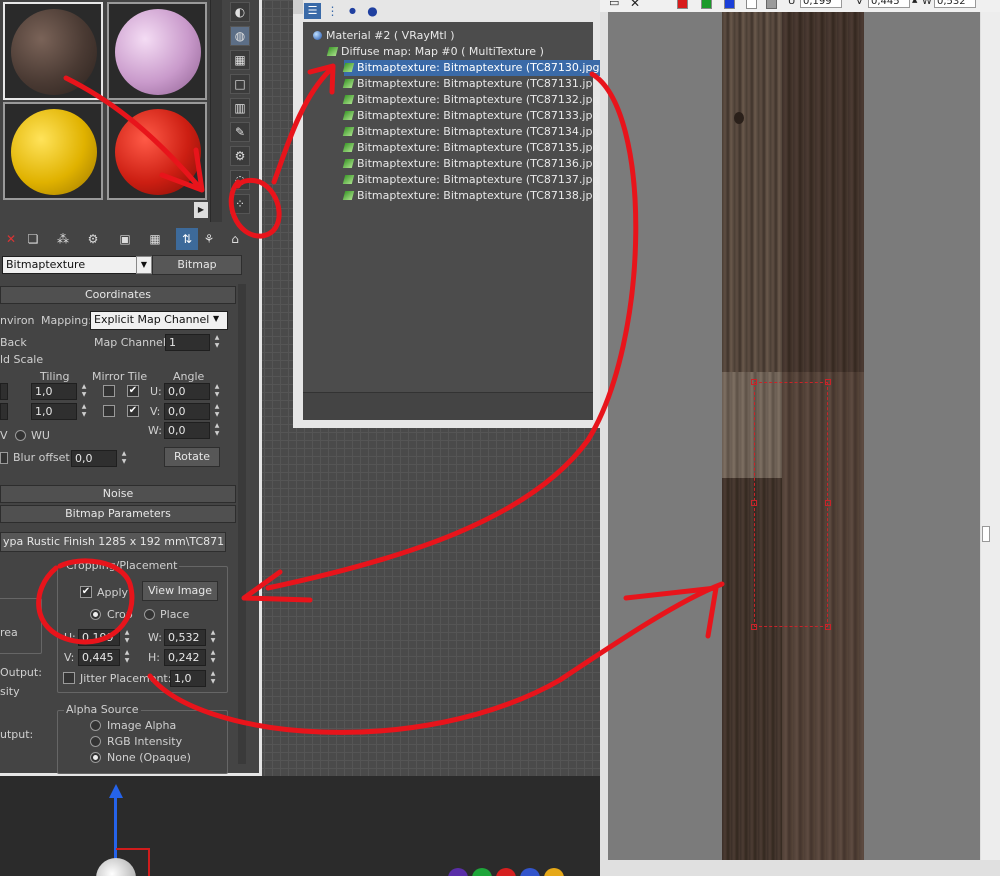  Describe the element at coordinates (125, 239) in the screenshot. I see `material-id-channel-icon: ▣` at that location.